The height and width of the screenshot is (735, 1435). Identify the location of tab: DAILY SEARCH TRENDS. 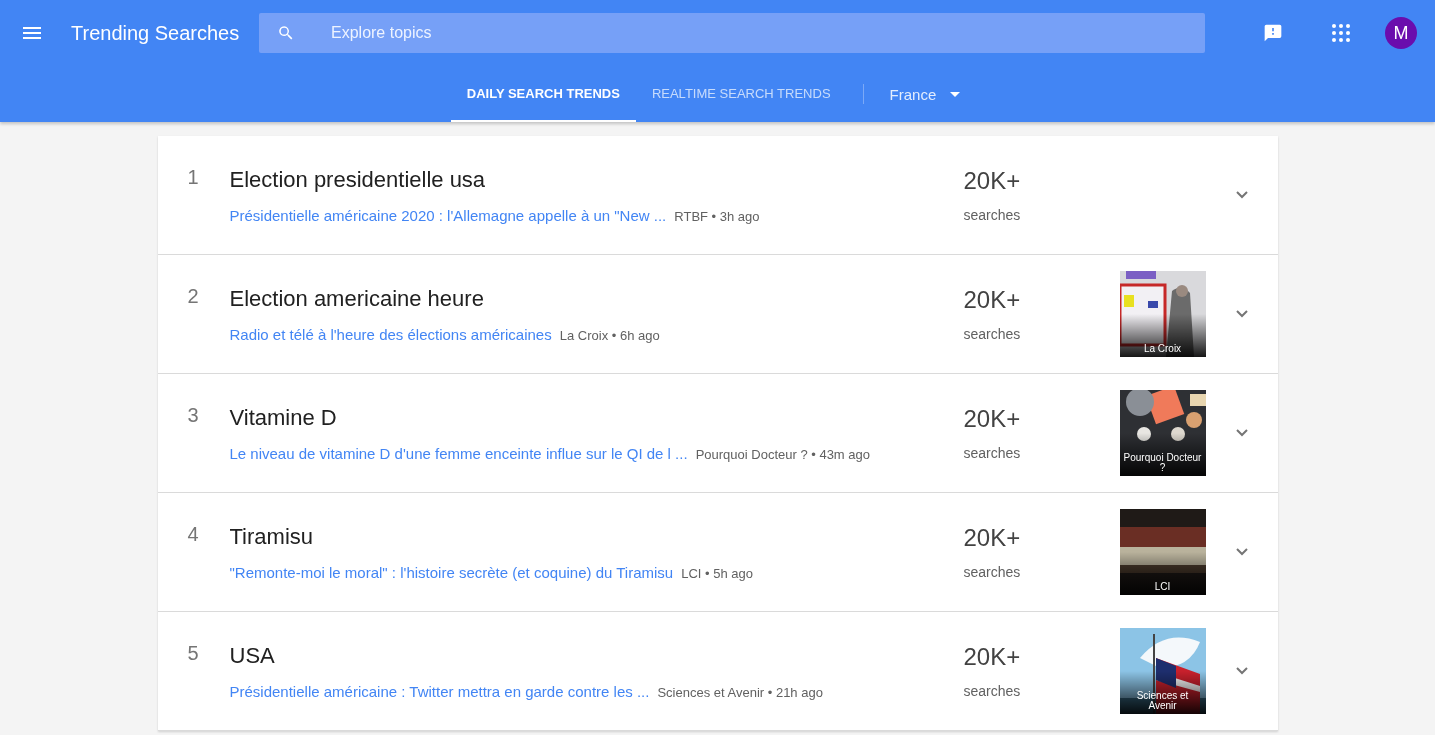
(543, 94).